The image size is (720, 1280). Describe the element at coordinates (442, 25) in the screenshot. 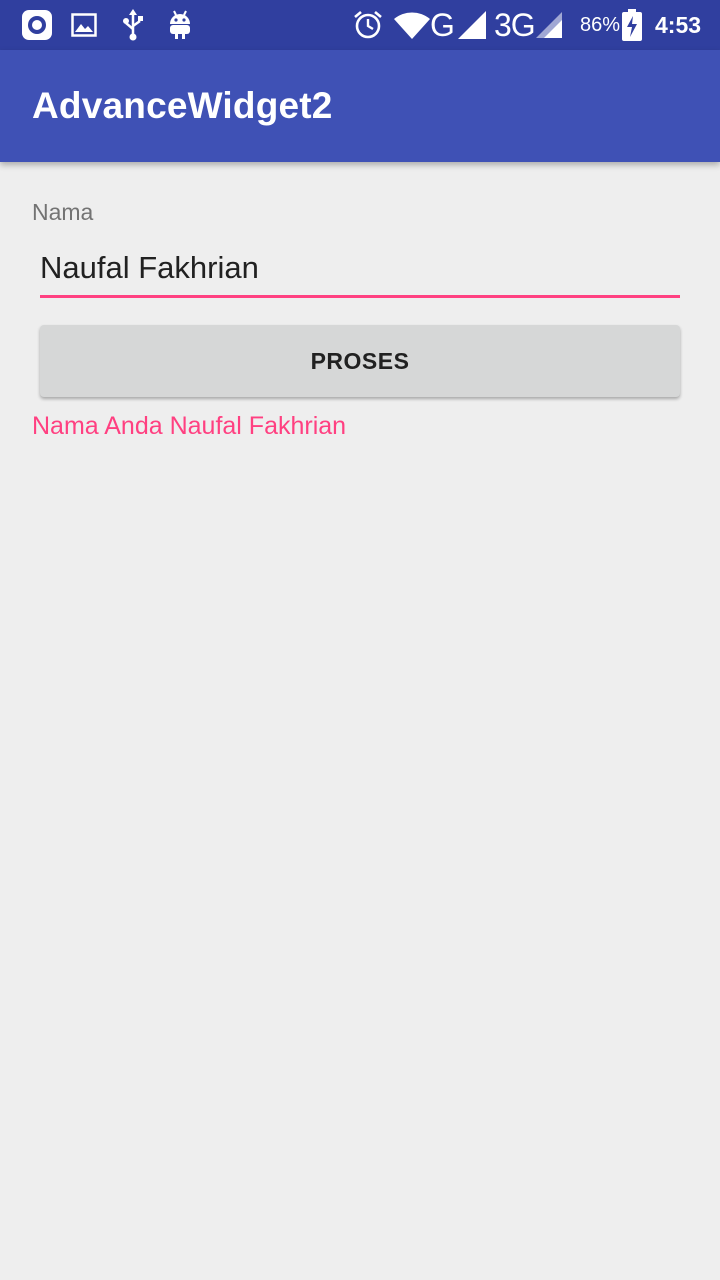

I see `network-type-label: G` at that location.